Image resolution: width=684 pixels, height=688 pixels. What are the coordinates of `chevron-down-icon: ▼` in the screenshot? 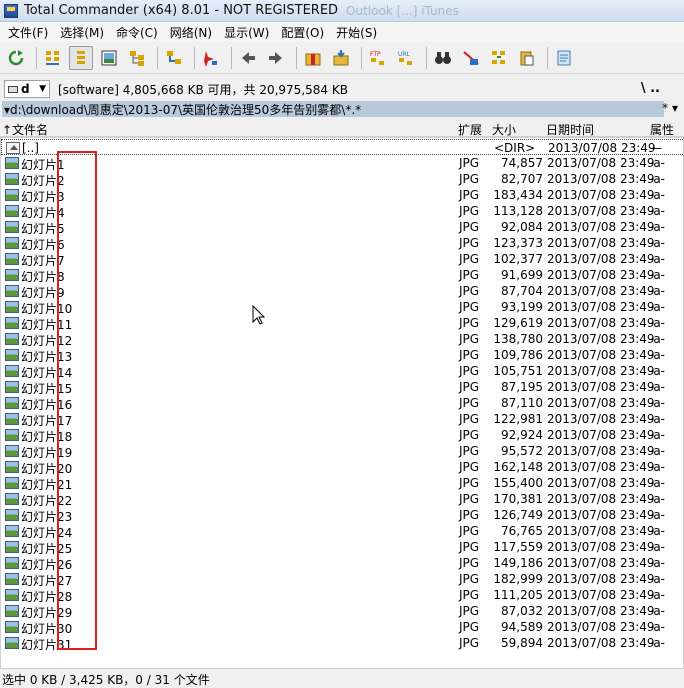 It's located at (42, 89).